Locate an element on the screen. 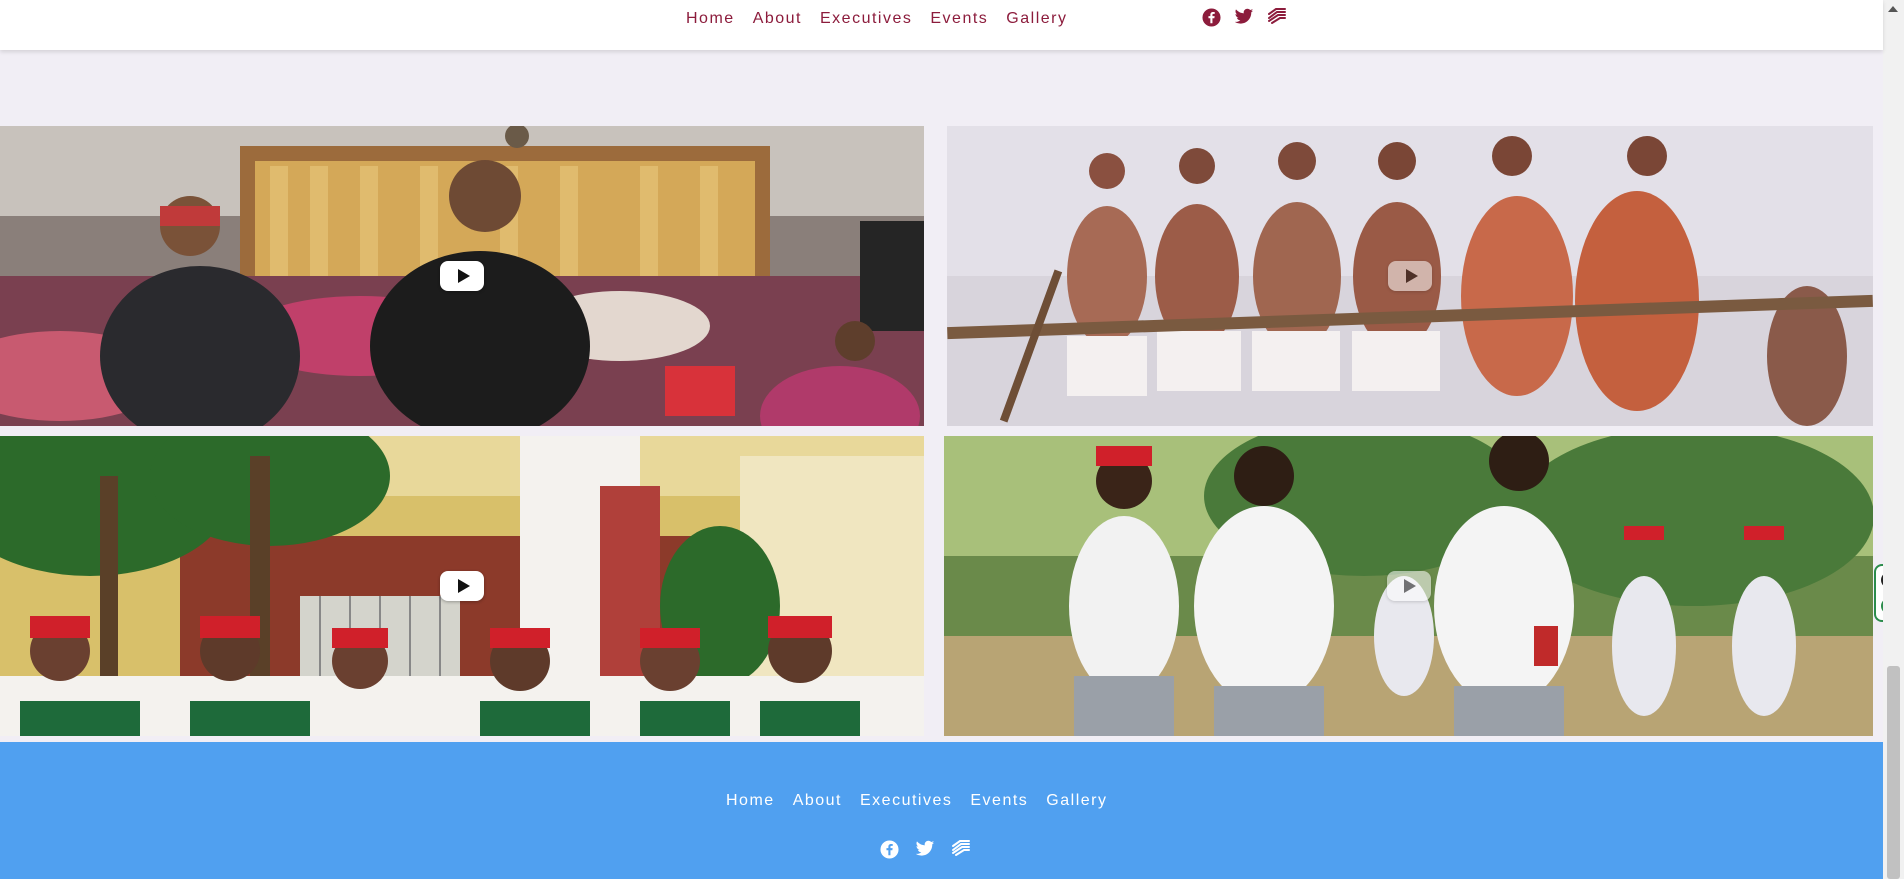 This screenshot has height=879, width=1904. top-navigation: Home About Executives Events Gallery is located at coordinates (941, 25).